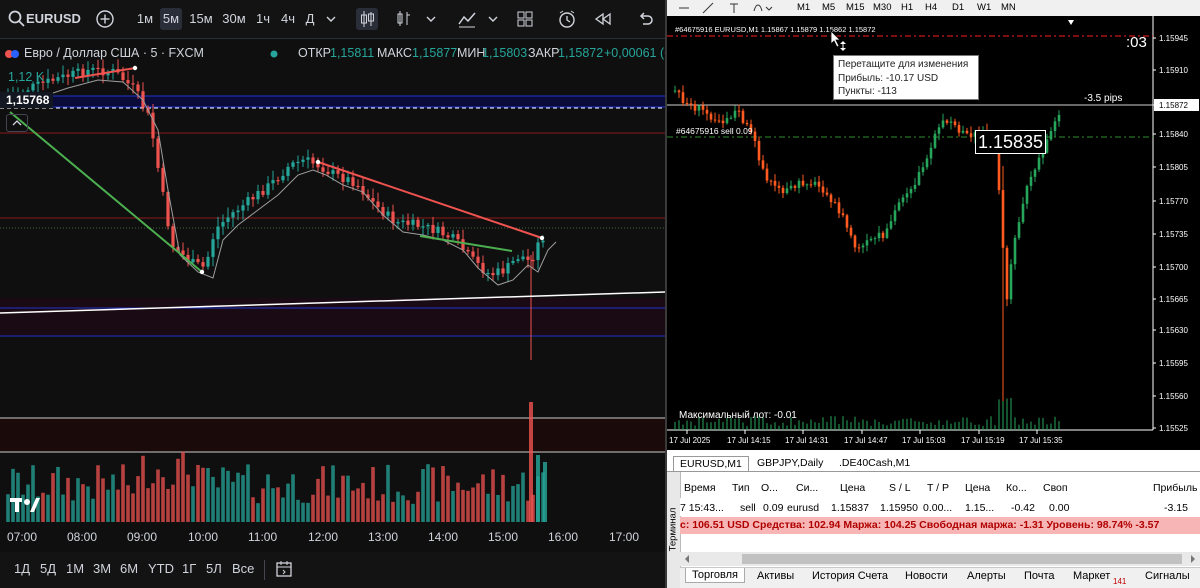 Image resolution: width=1200 pixels, height=588 pixels. What do you see at coordinates (807, 440) in the screenshot?
I see `time-label: 17 Jul 14:31` at bounding box center [807, 440].